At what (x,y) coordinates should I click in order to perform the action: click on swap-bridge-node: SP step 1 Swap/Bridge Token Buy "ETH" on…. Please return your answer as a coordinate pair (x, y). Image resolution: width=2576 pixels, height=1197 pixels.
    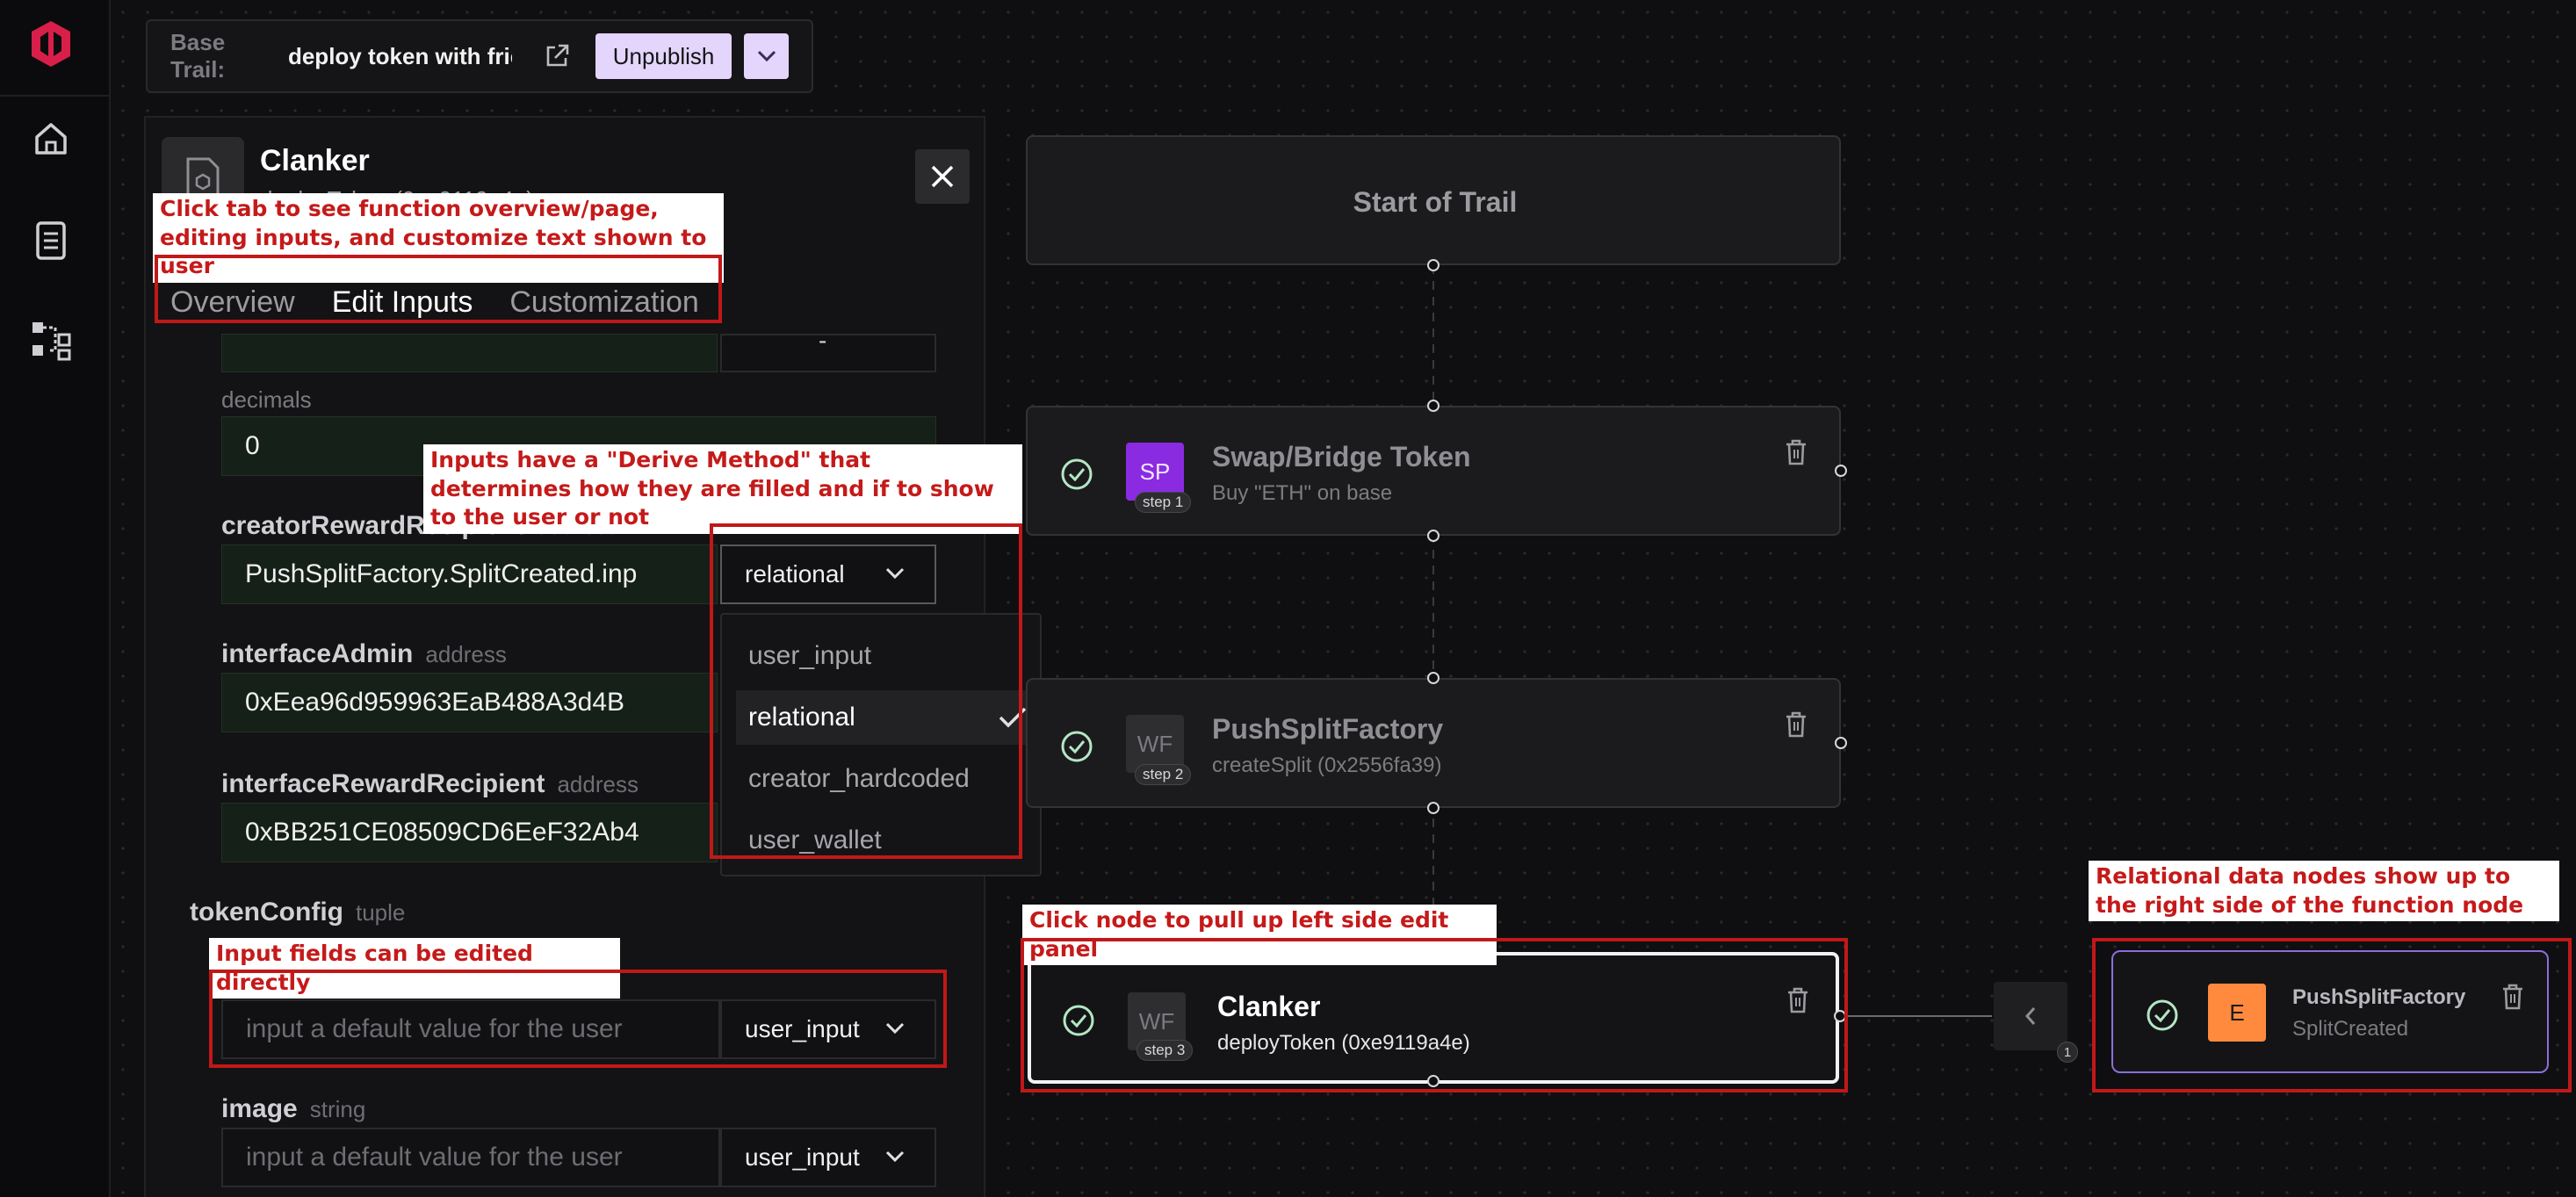
    Looking at the image, I should click on (1433, 471).